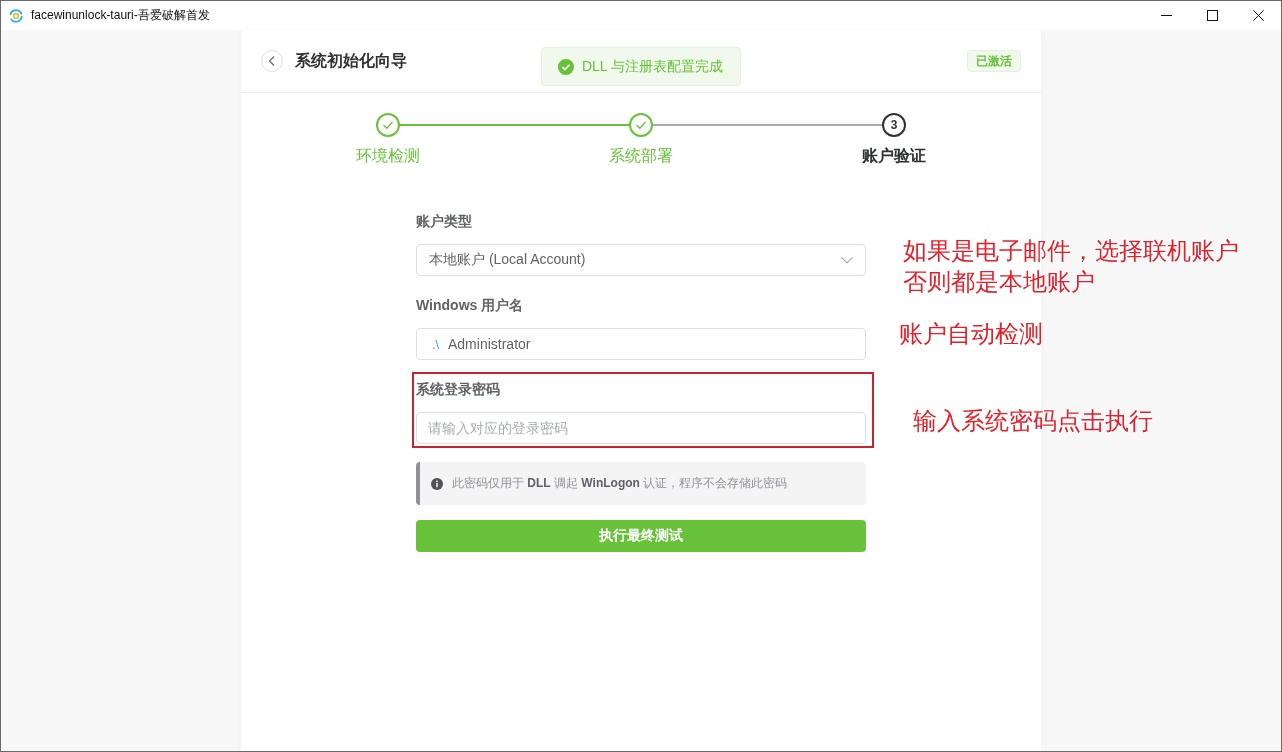 Image resolution: width=1282 pixels, height=752 pixels. I want to click on info-icon, so click(437, 483).